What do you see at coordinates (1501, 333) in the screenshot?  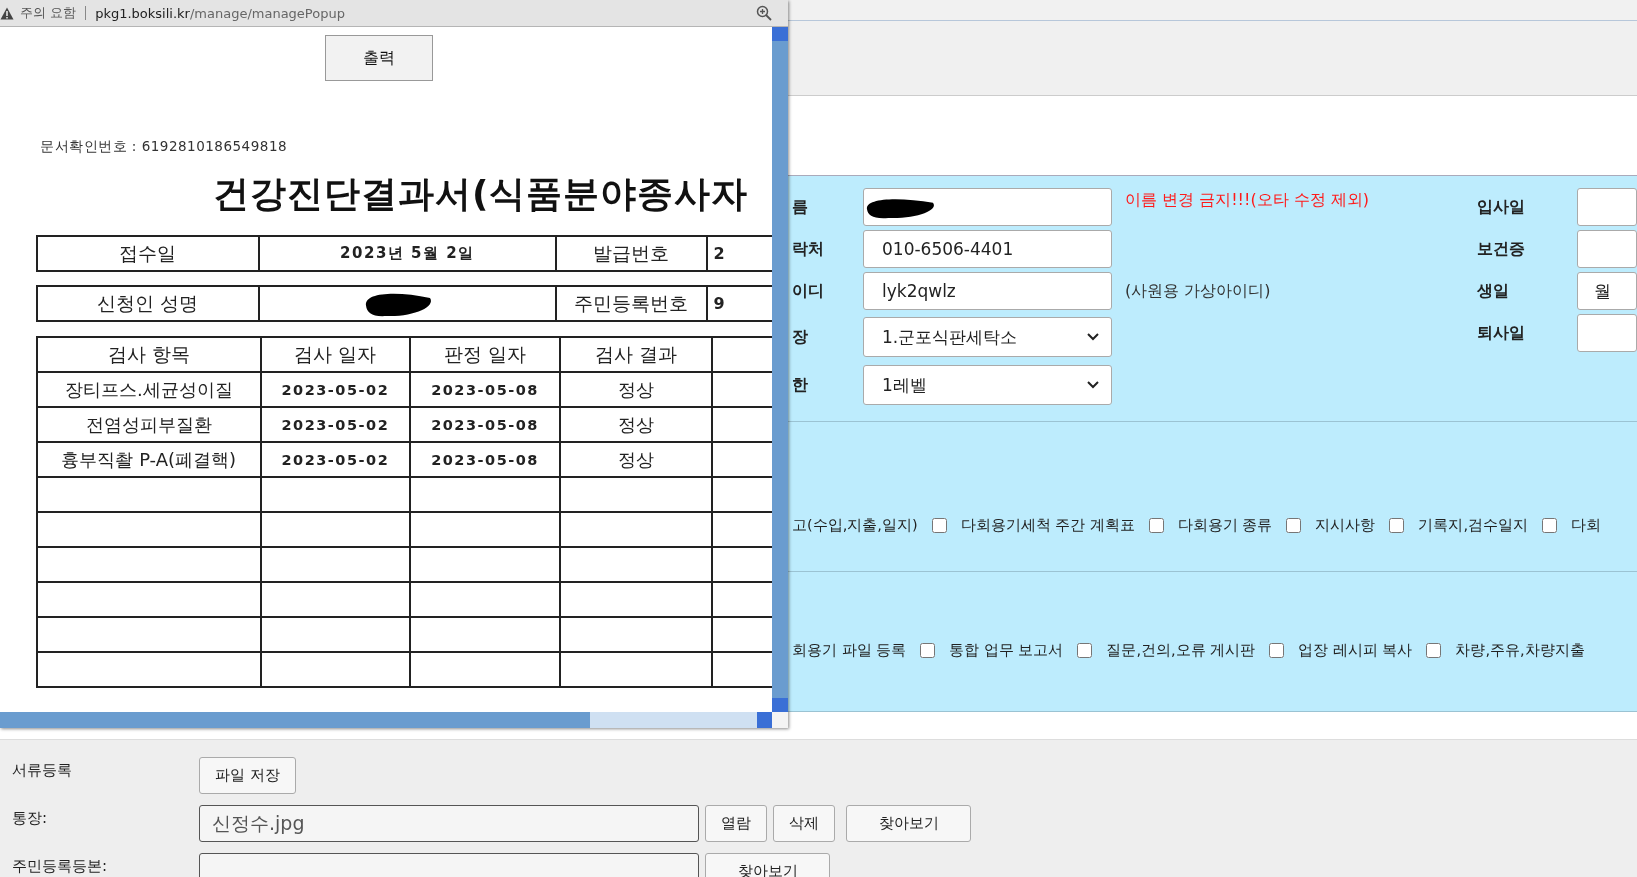 I see `field-label: 퇴사일` at bounding box center [1501, 333].